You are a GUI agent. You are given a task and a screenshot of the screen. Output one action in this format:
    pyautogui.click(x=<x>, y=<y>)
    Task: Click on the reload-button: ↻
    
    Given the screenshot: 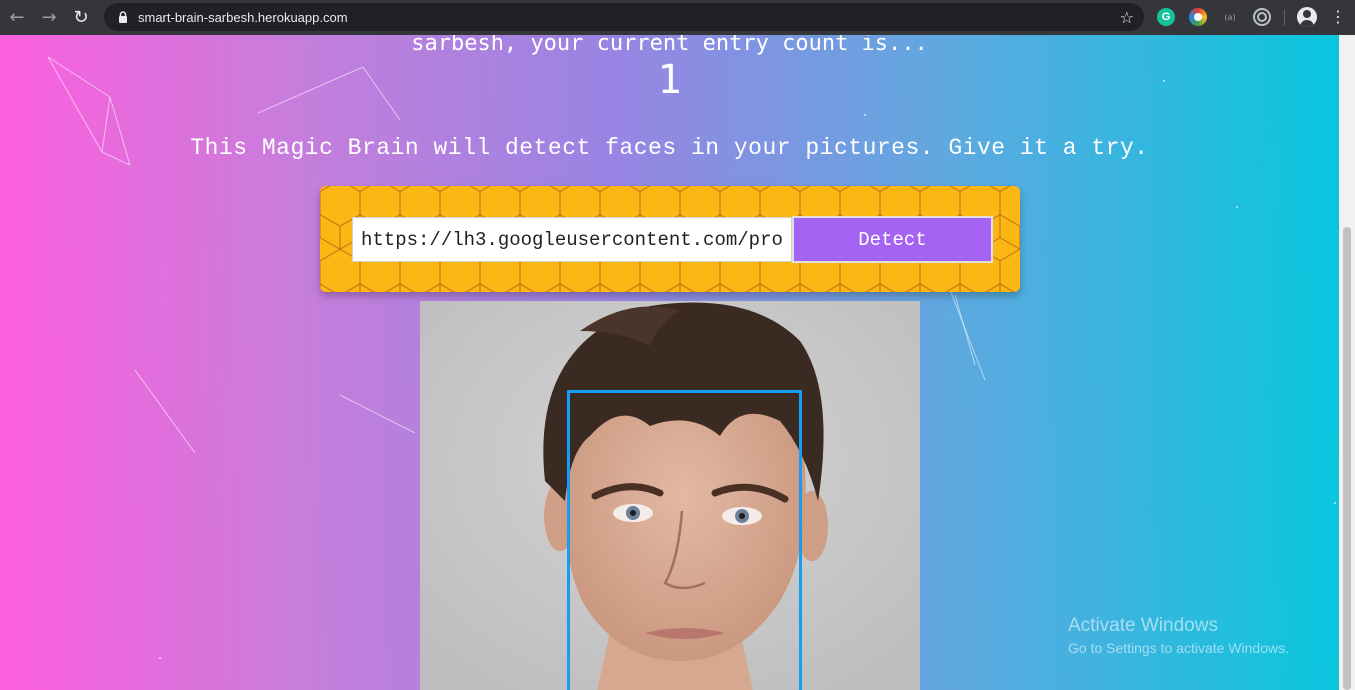 What is the action you would take?
    pyautogui.click(x=81, y=18)
    